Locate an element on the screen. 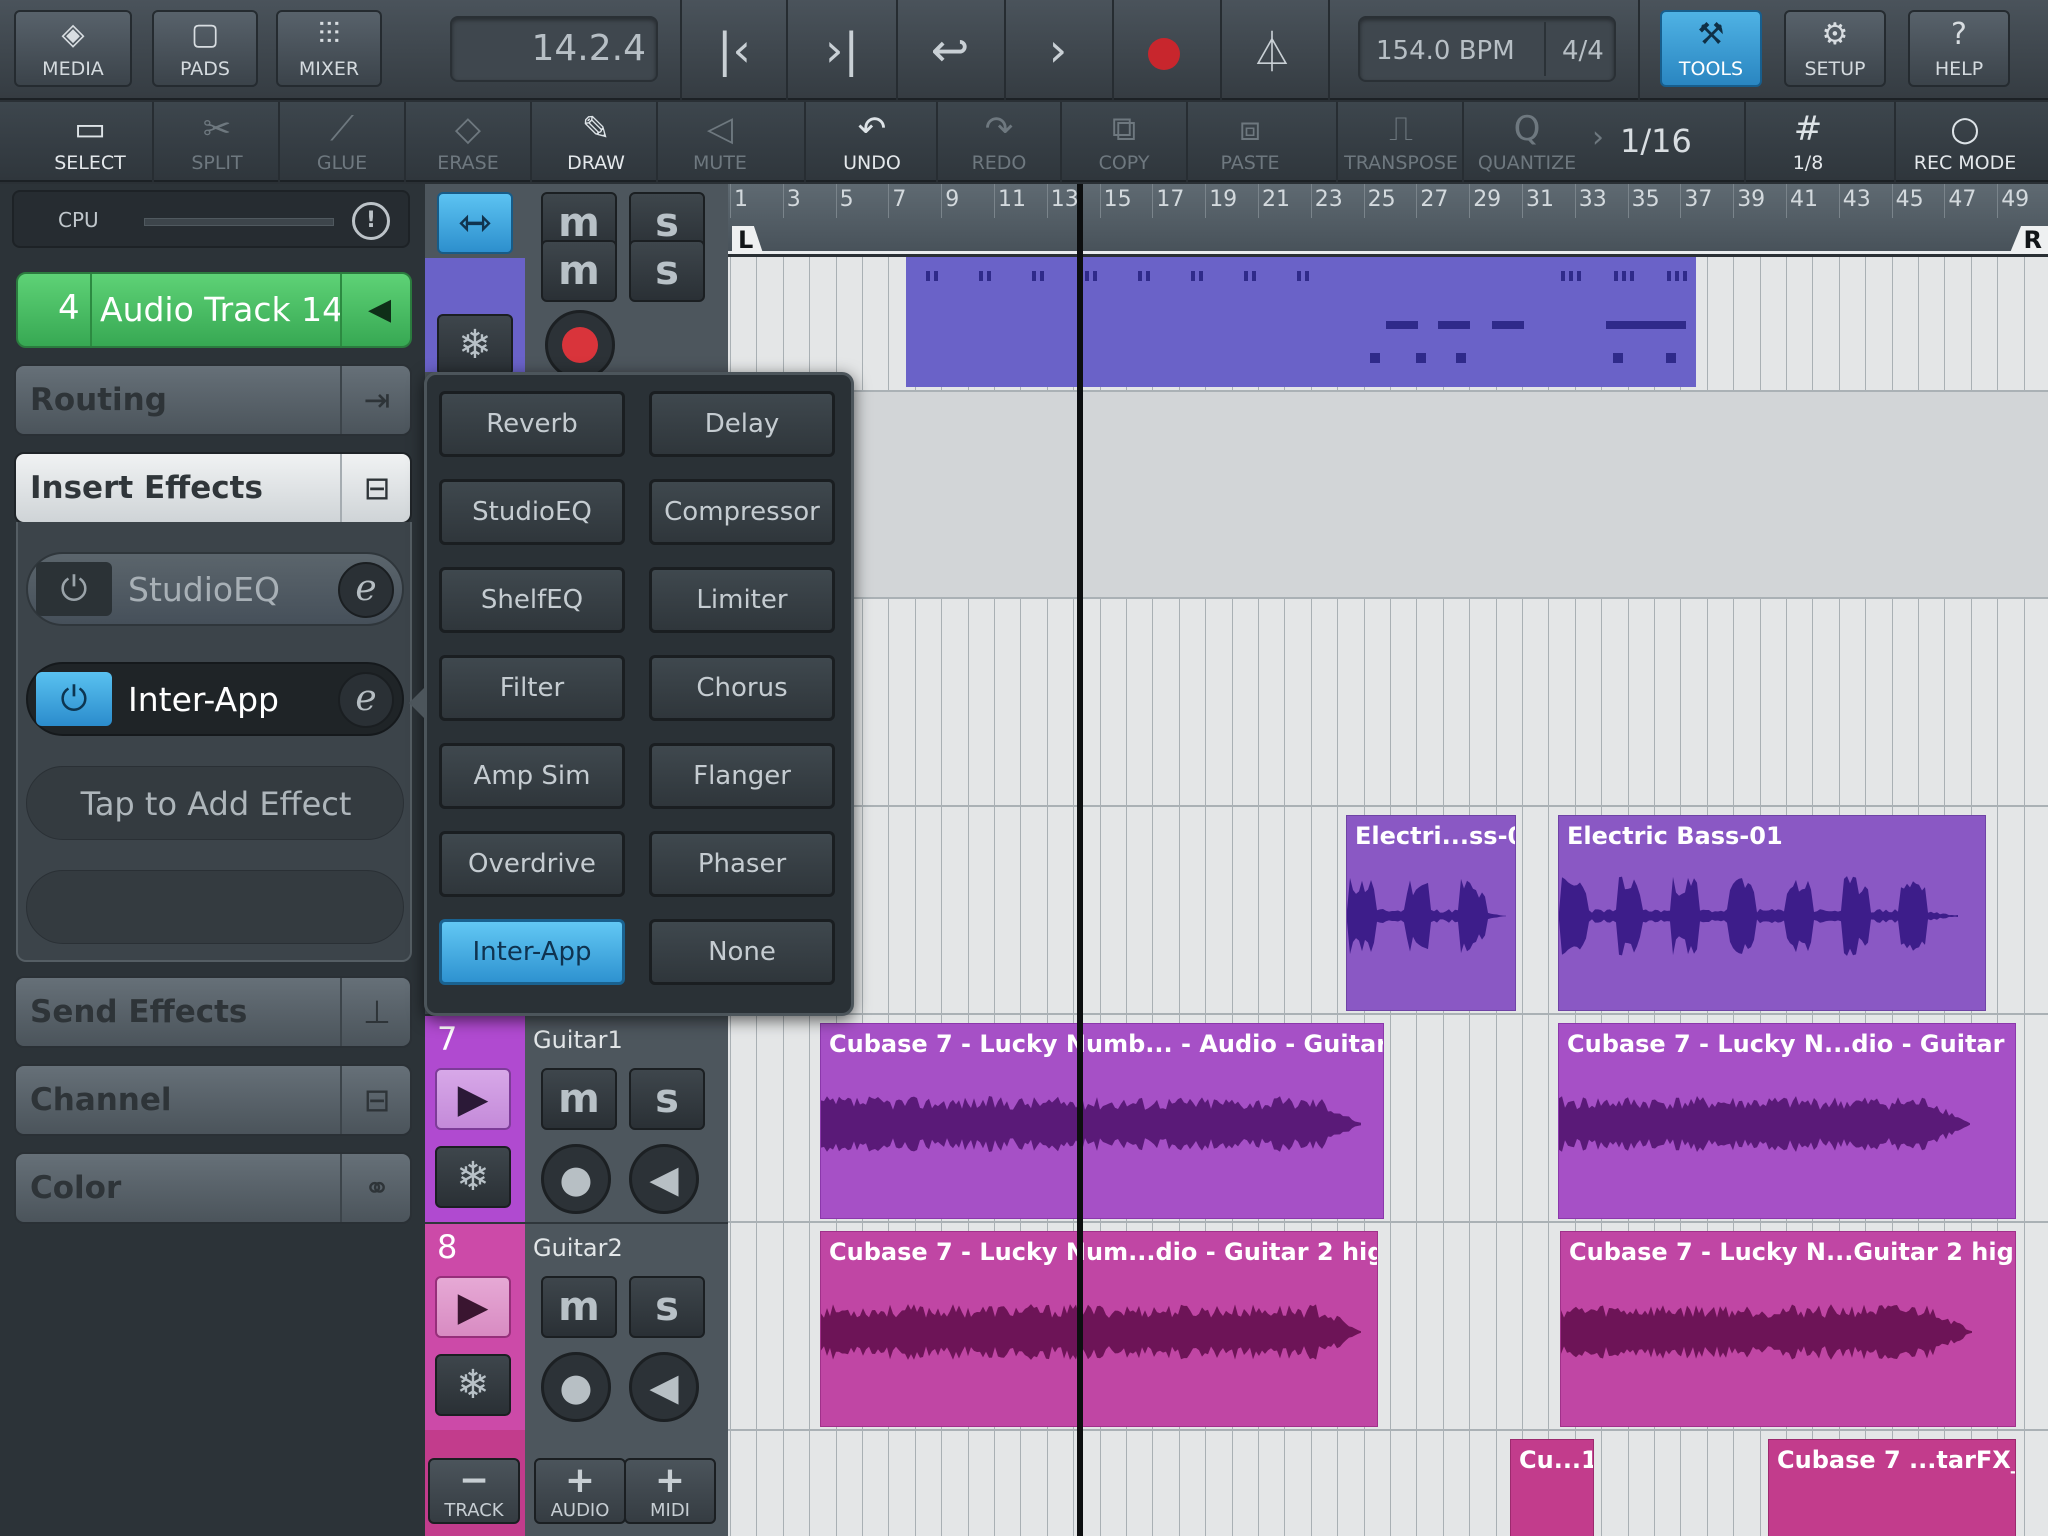 The width and height of the screenshot is (2048, 1536). color-section: Color ⚭ is located at coordinates (213, 1188).